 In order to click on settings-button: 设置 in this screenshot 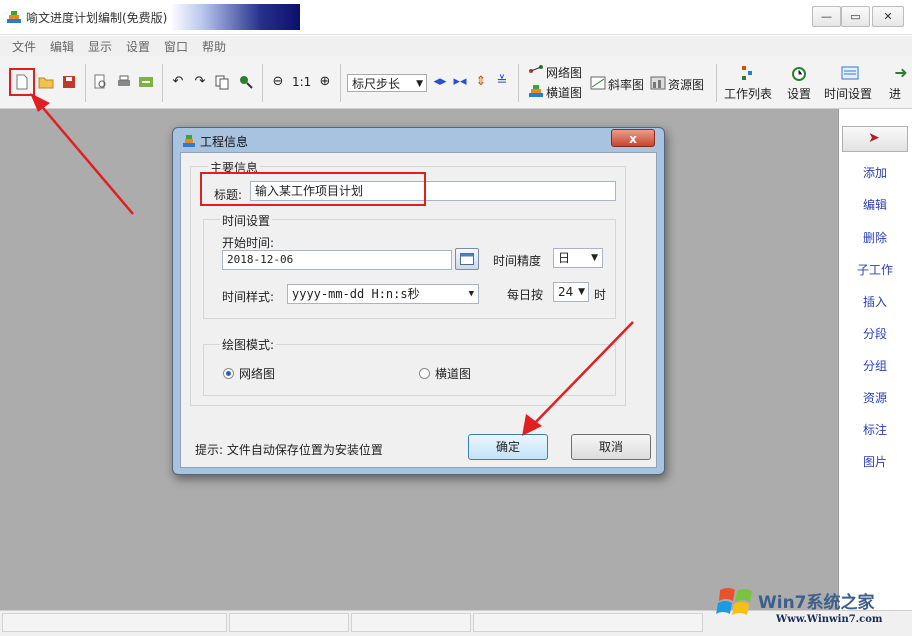, I will do `click(799, 93)`.